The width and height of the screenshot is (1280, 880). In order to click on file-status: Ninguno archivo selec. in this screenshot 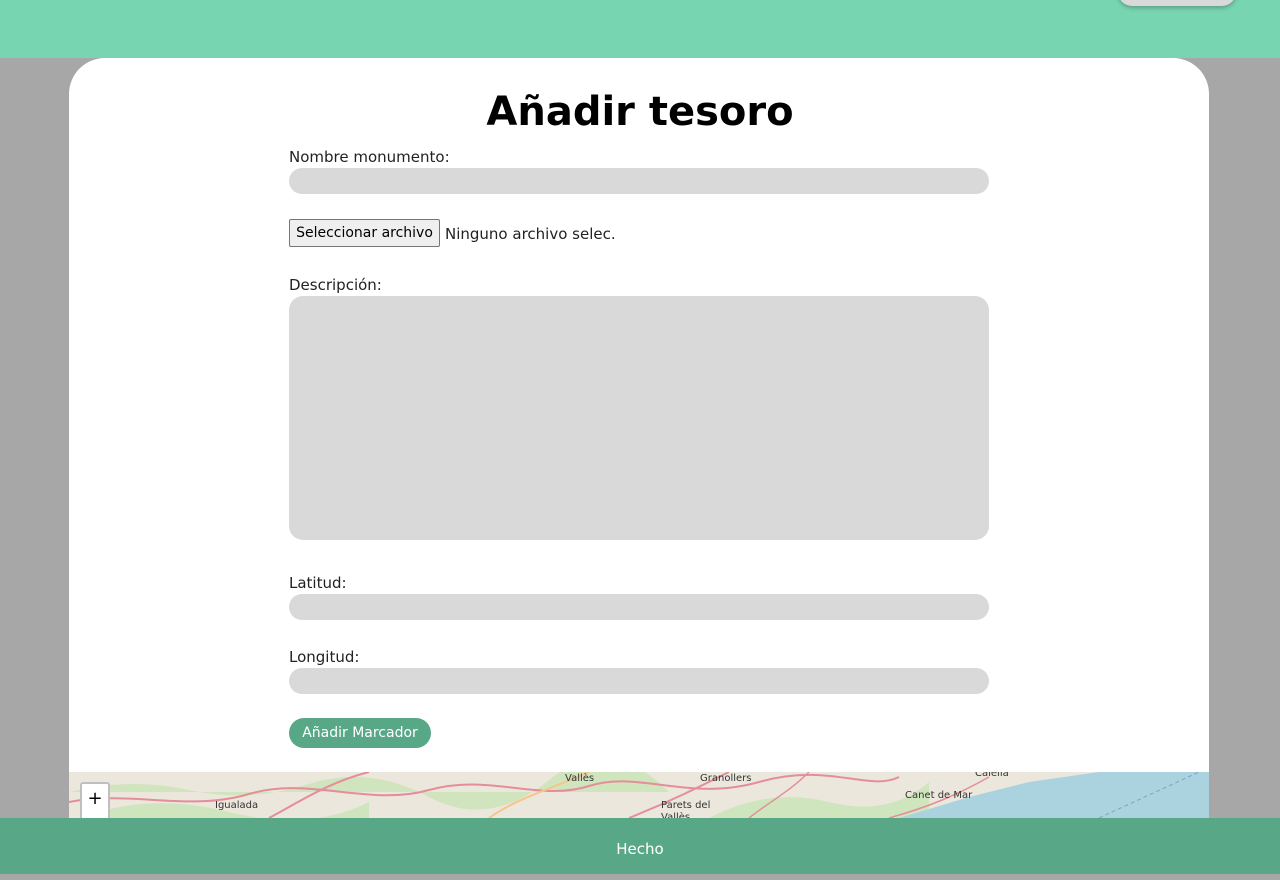, I will do `click(530, 234)`.